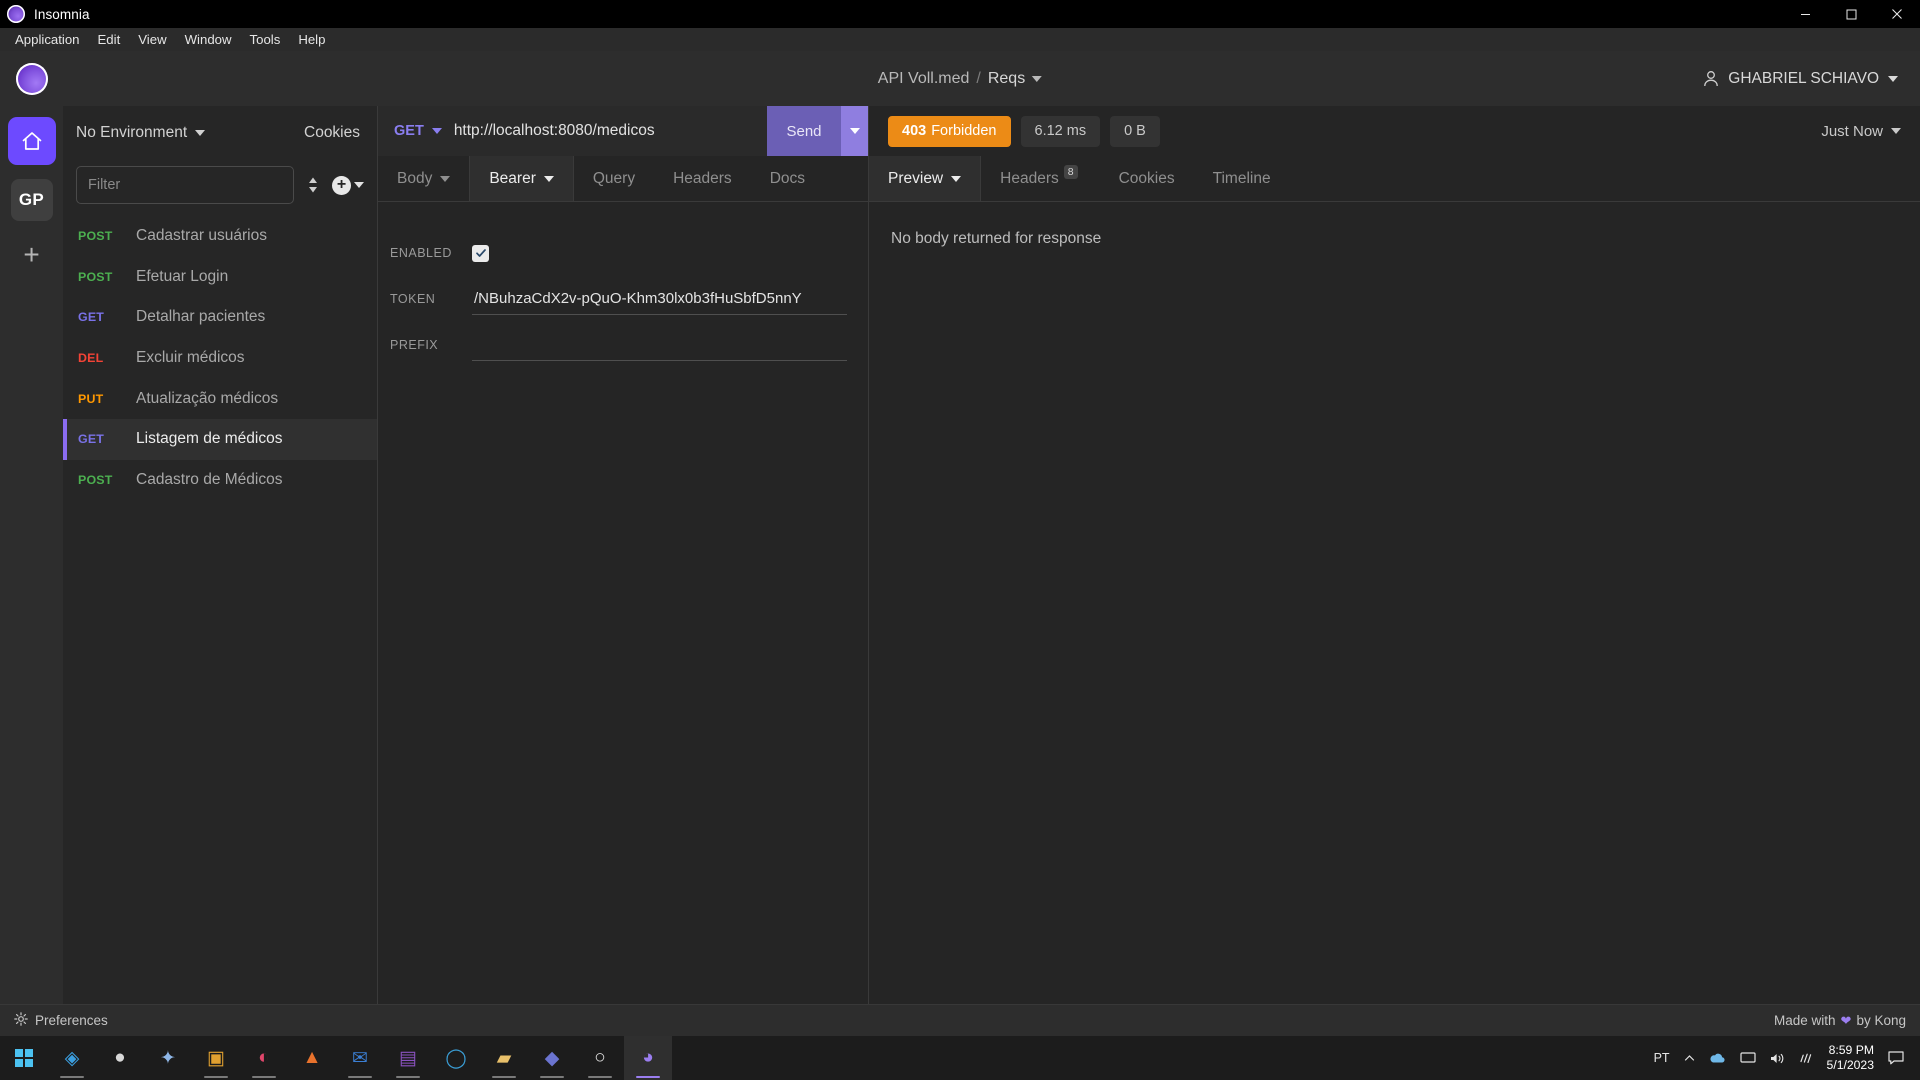 The width and height of the screenshot is (1920, 1080). What do you see at coordinates (311, 39) in the screenshot?
I see `menu-item-help: Help` at bounding box center [311, 39].